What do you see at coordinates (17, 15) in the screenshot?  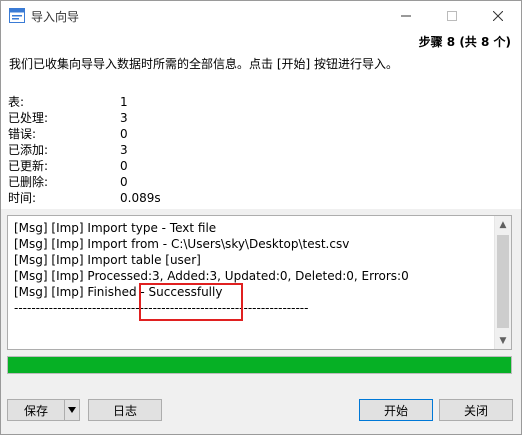 I see `wizard-app-icon` at bounding box center [17, 15].